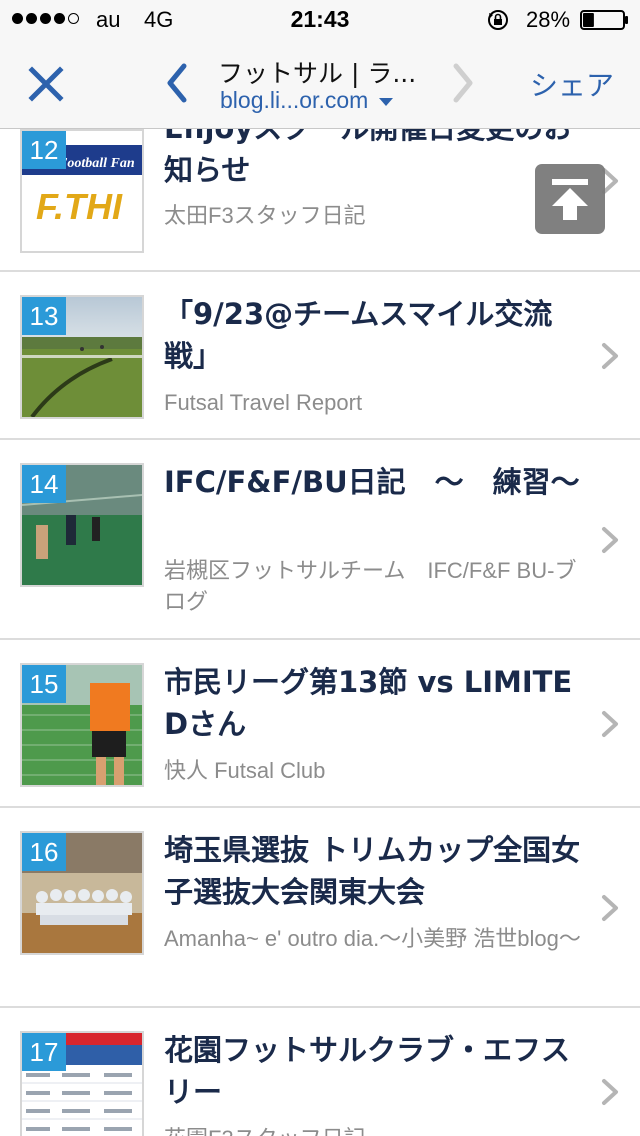 This screenshot has height=1136, width=640. What do you see at coordinates (374, 482) in the screenshot?
I see `item-title: IFC/F&F/BU日記 ～ 練習～` at bounding box center [374, 482].